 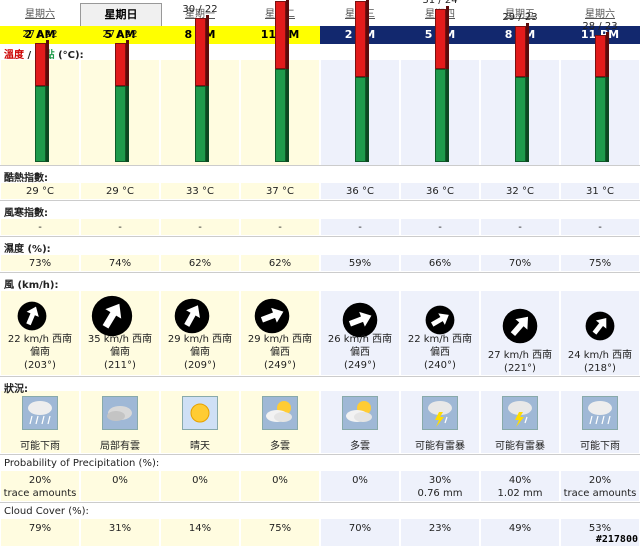 What do you see at coordinates (31, 285) in the screenshot?
I see `wind-label: 風 (km/h):` at bounding box center [31, 285].